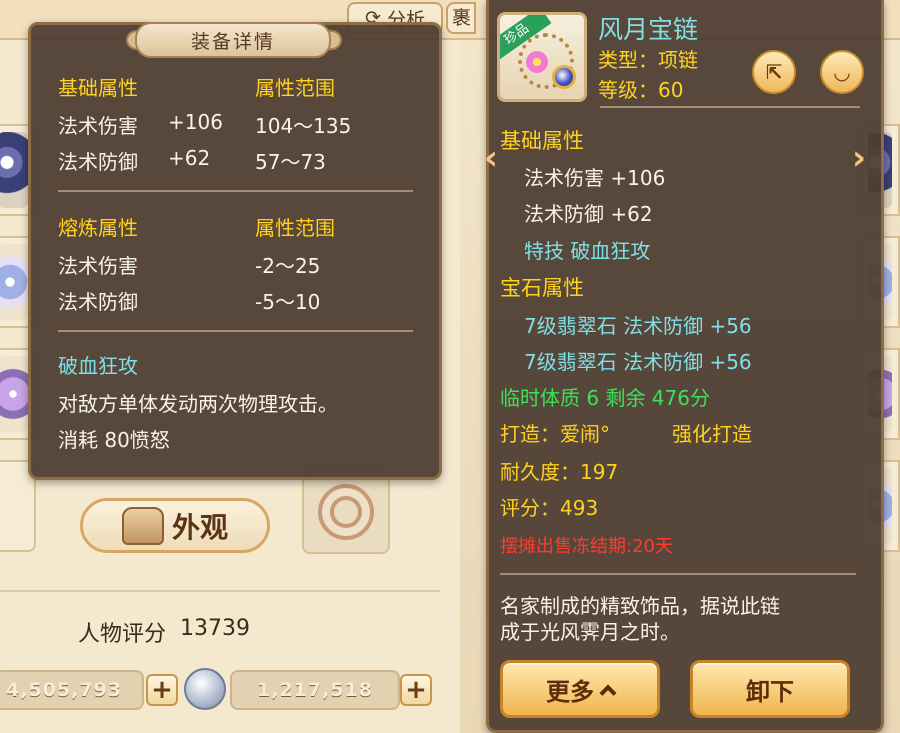  Describe the element at coordinates (641, 90) in the screenshot. I see `item-level: 等级：60` at that location.